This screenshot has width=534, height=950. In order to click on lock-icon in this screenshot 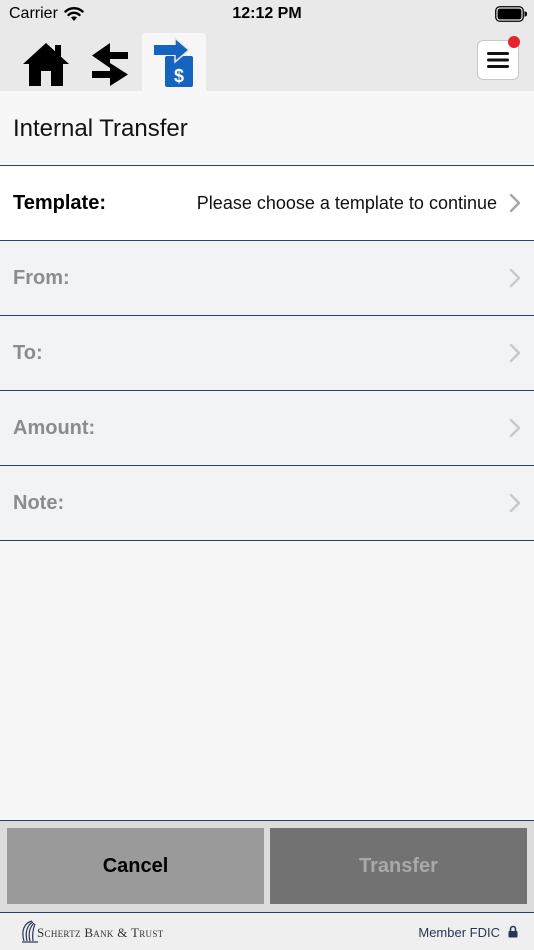, I will do `click(513, 931)`.